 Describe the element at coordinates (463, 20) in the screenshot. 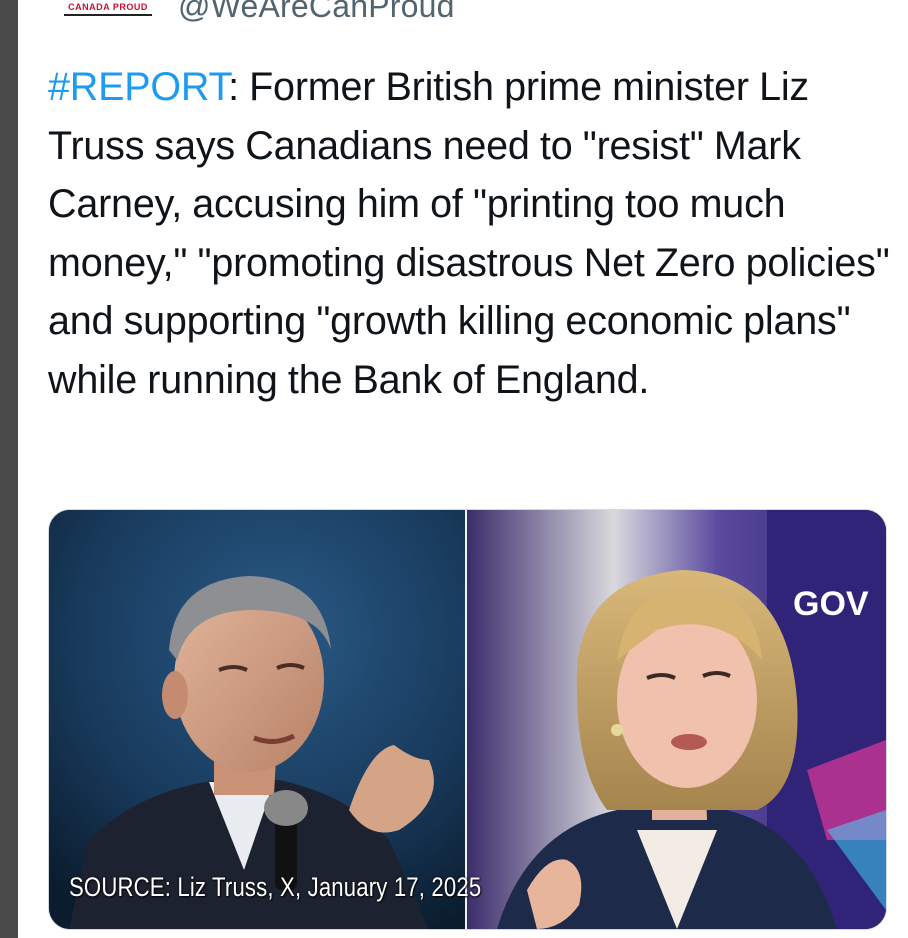

I see `tweet-header: CANADA PROUD @WeAreCanProud` at that location.